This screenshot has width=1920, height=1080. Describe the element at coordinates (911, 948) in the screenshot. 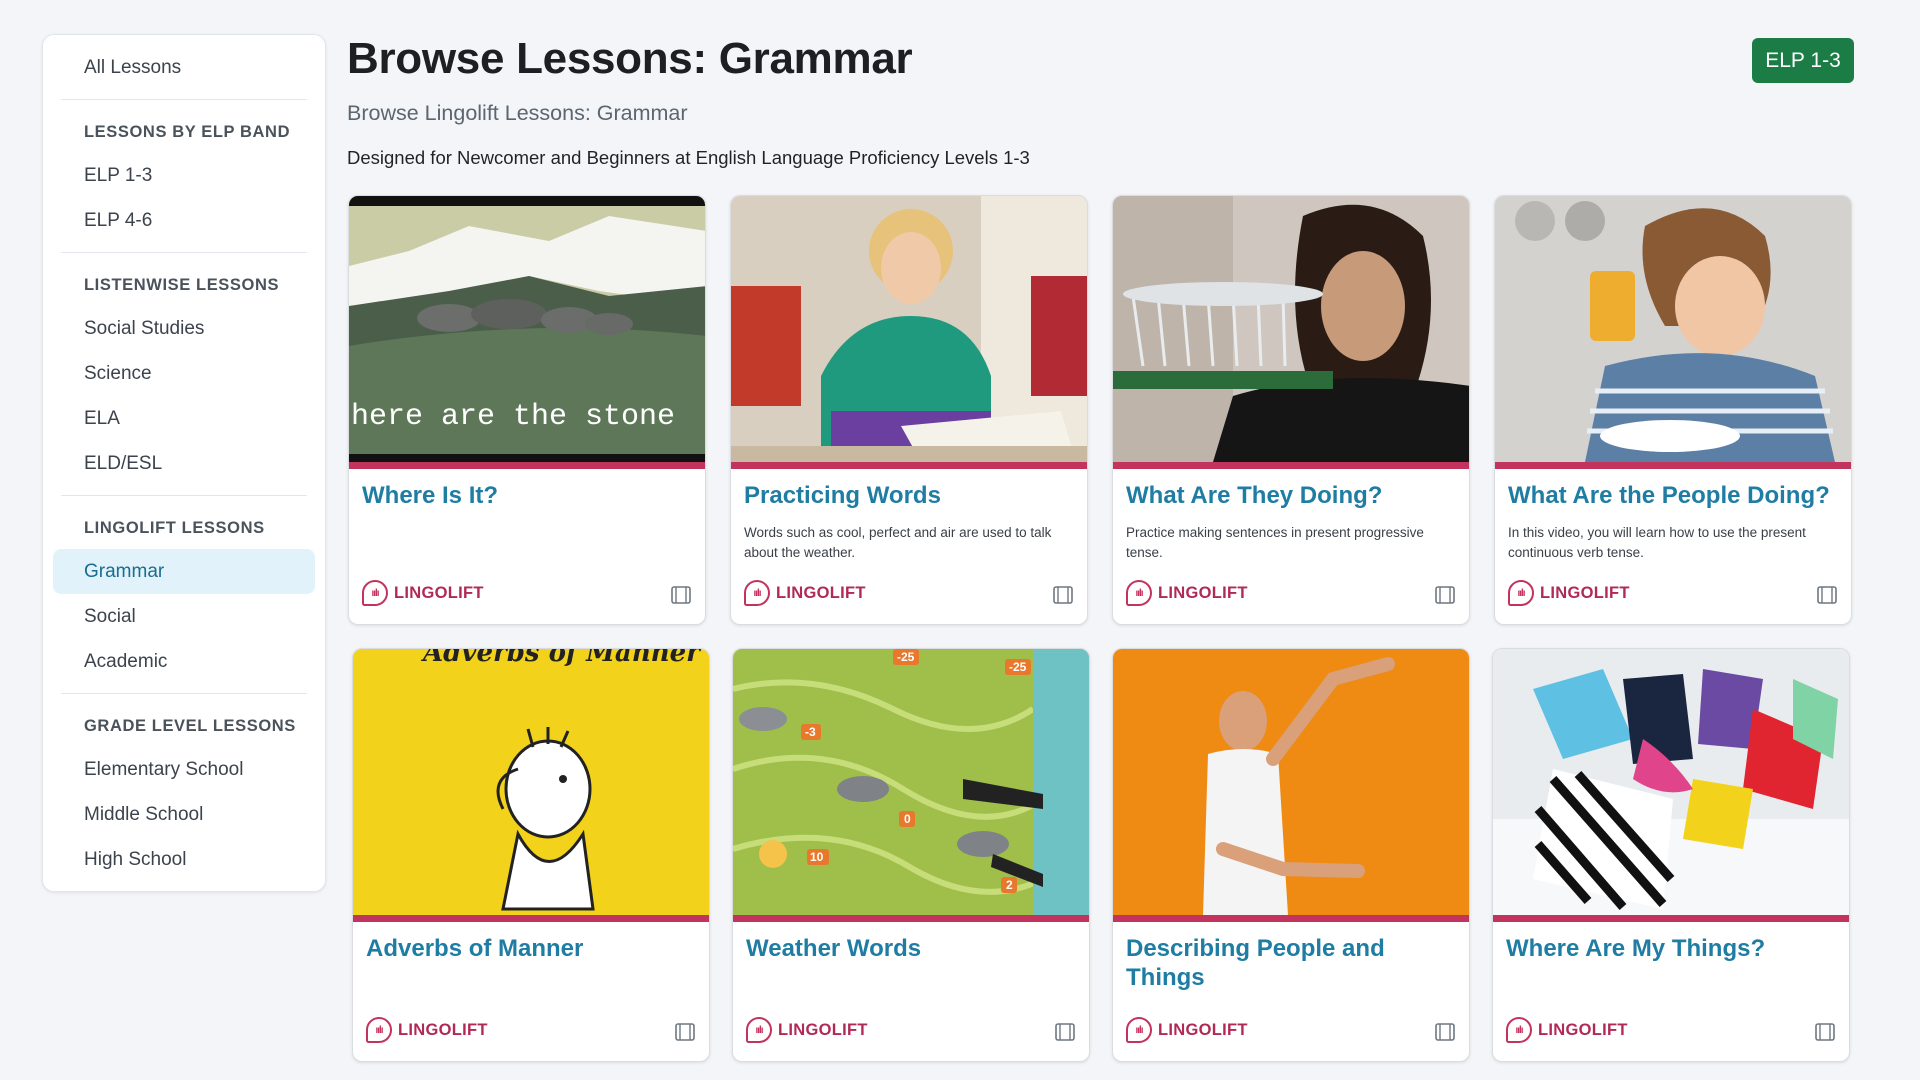

I see `card-title: Weather Words` at that location.